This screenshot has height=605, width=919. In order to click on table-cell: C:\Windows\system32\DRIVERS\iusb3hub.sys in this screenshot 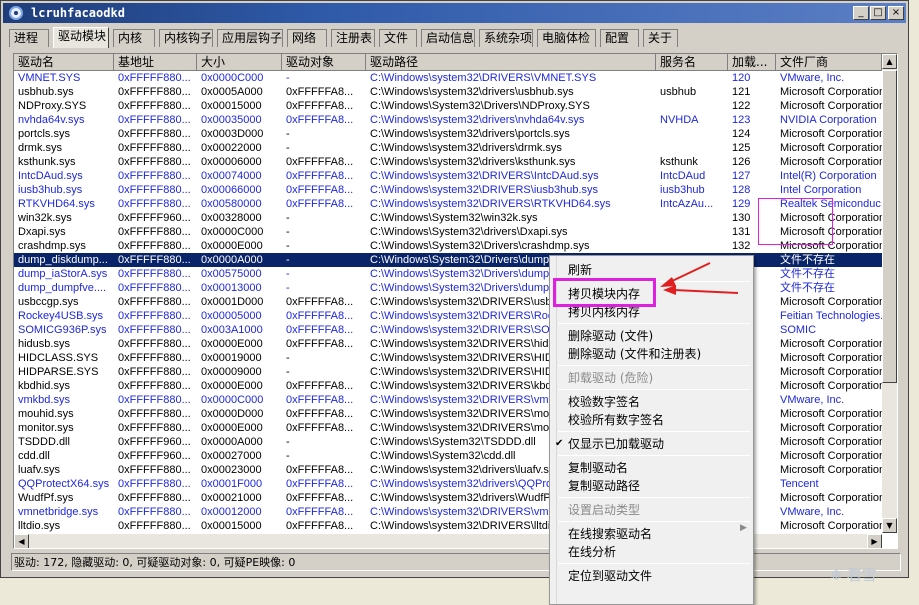, I will do `click(484, 190)`.